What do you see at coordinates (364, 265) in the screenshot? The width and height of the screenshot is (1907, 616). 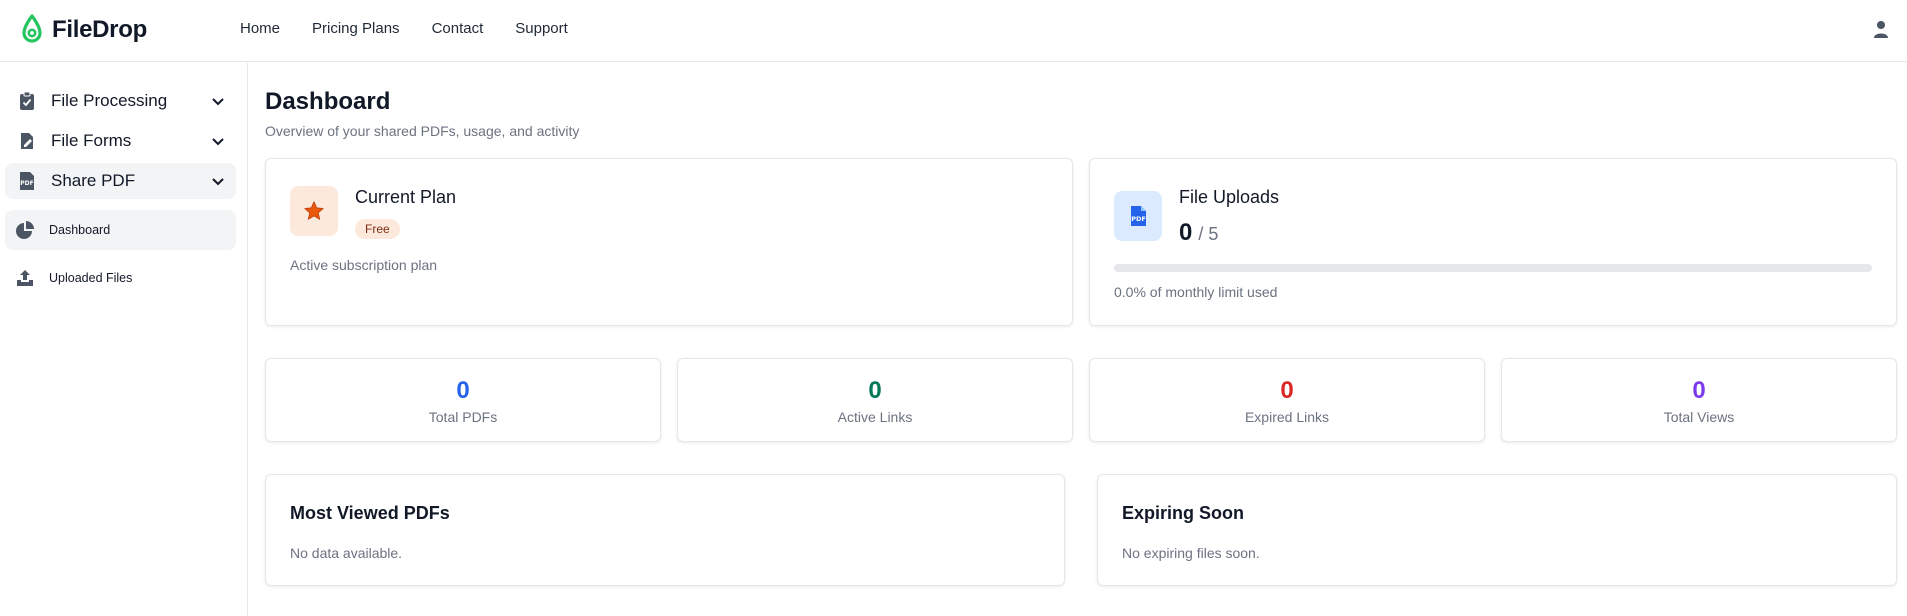 I see `plan-description: Active subscription plan` at bounding box center [364, 265].